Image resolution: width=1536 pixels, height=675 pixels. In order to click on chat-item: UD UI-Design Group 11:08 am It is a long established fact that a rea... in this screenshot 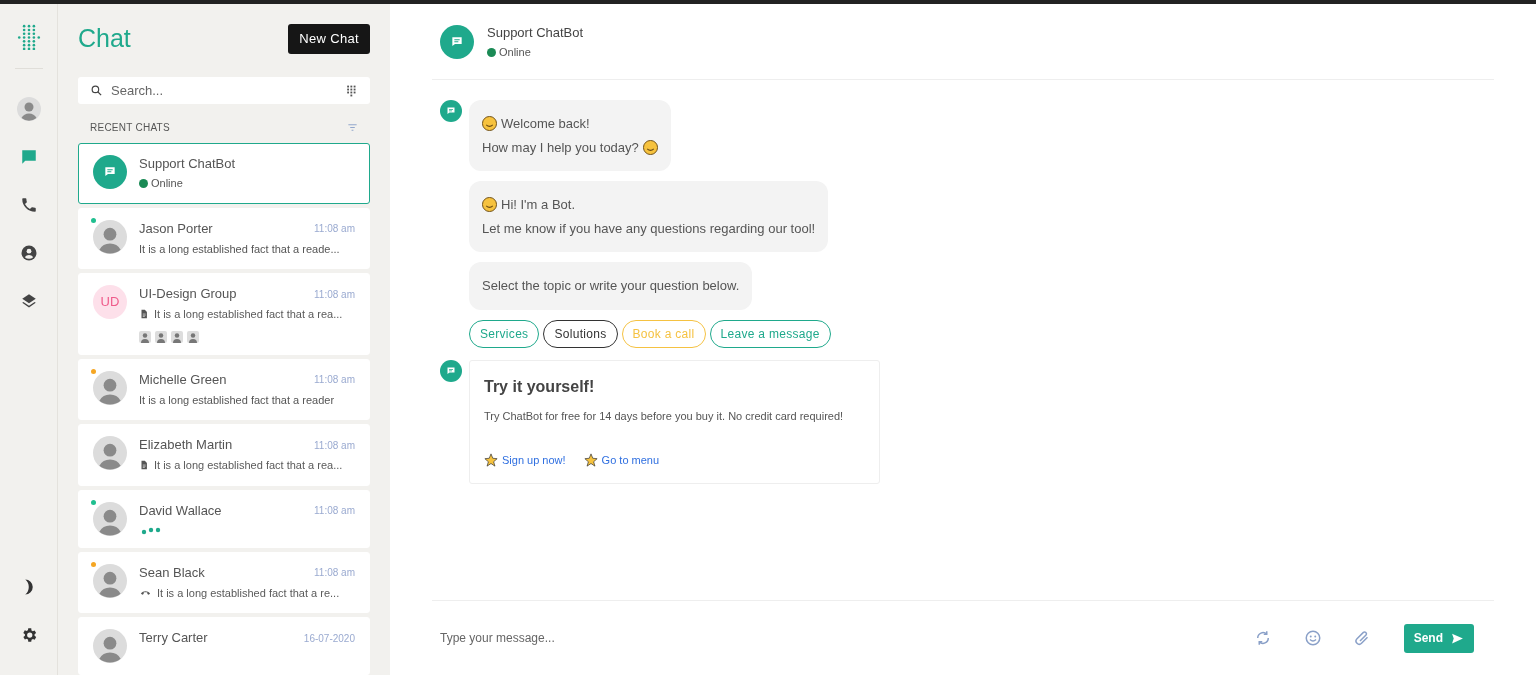, I will do `click(224, 314)`.